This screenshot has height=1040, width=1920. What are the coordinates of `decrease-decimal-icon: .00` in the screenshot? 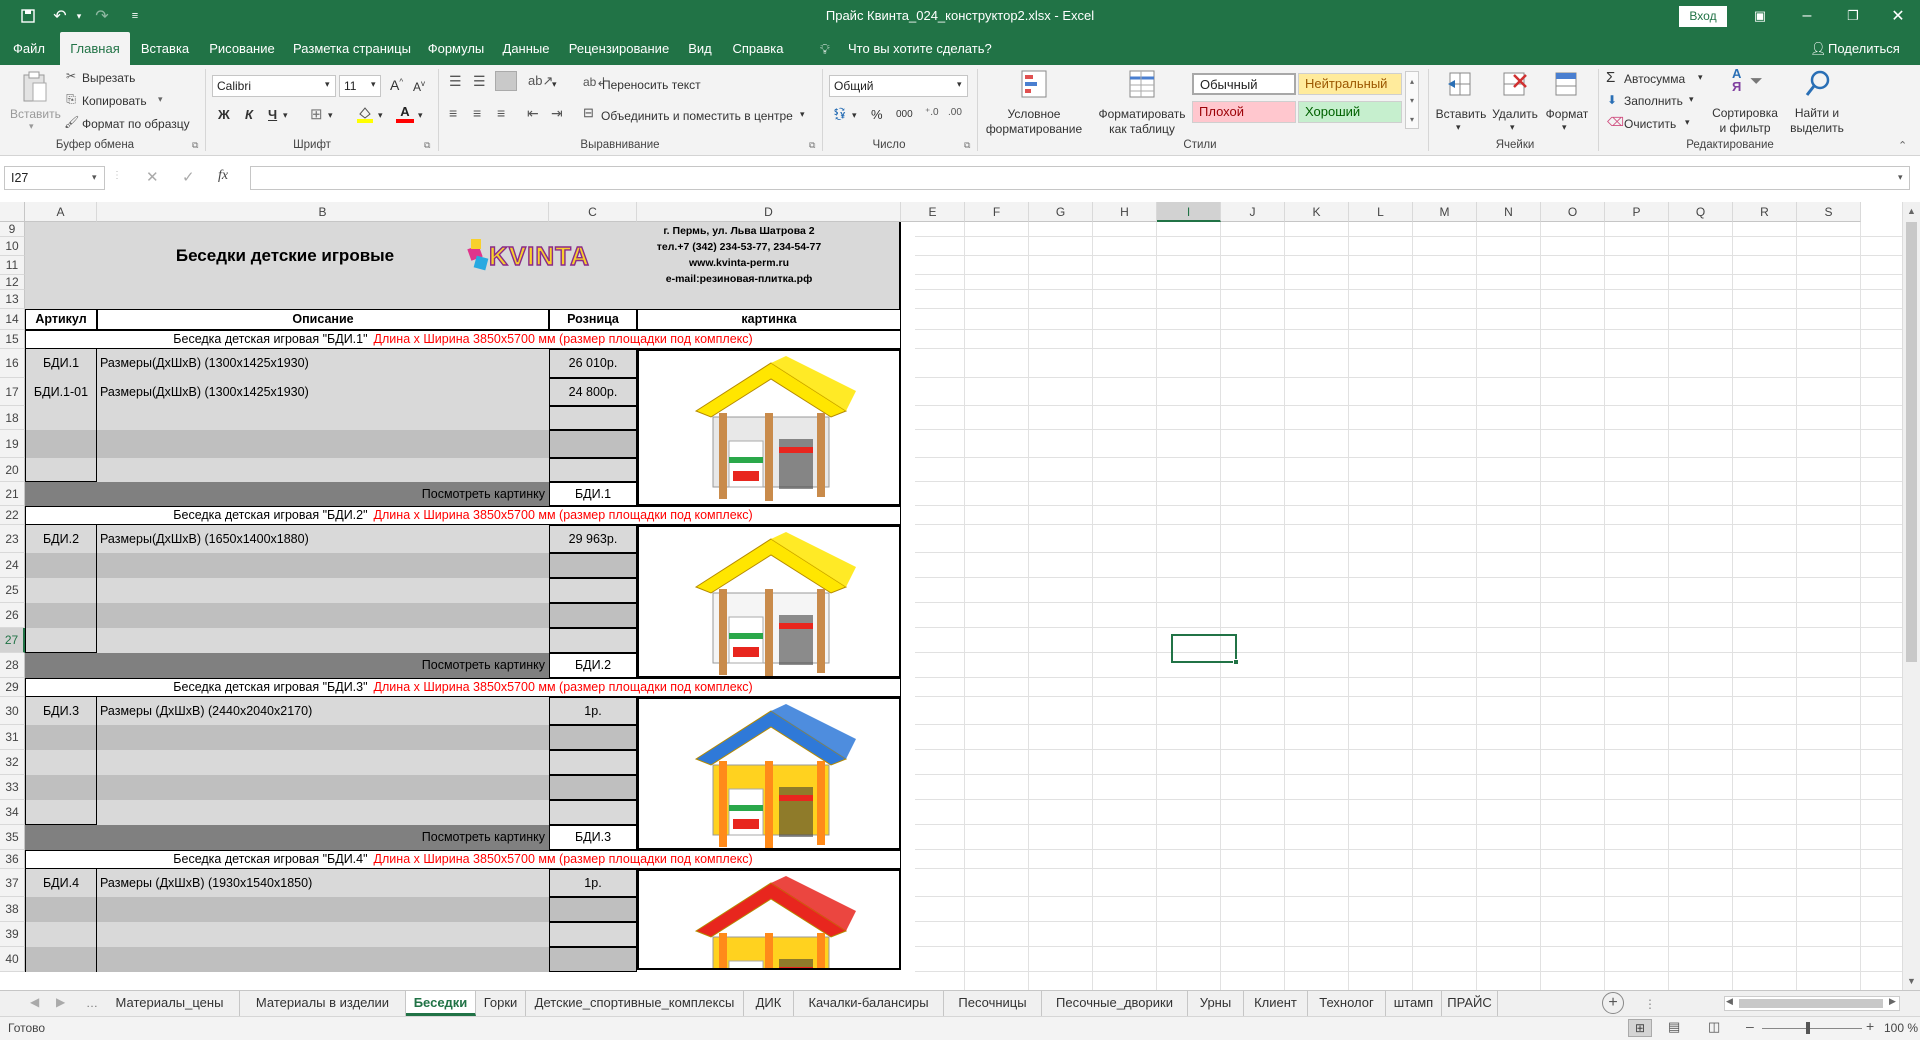 It's located at (955, 112).